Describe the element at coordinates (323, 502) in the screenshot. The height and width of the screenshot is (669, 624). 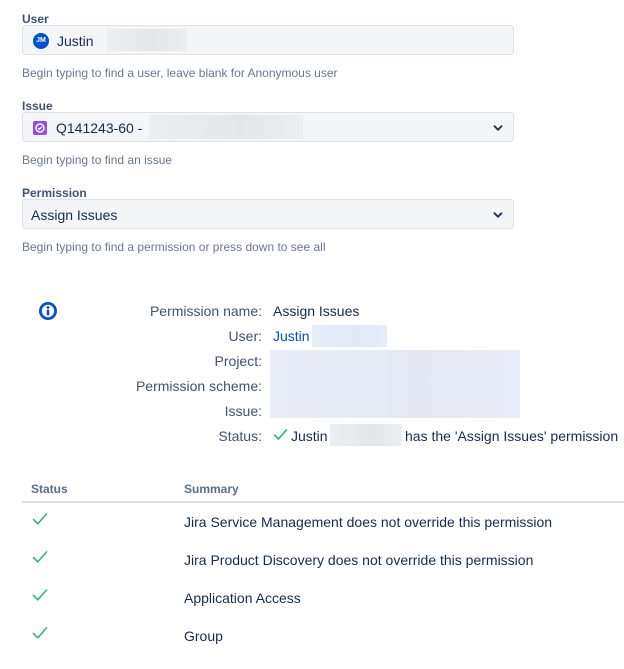
I see `table-header-divider` at that location.